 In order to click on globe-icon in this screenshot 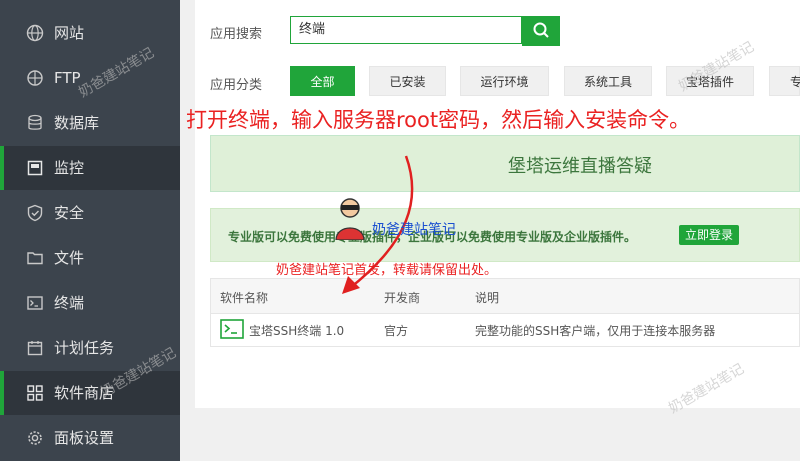, I will do `click(35, 33)`.